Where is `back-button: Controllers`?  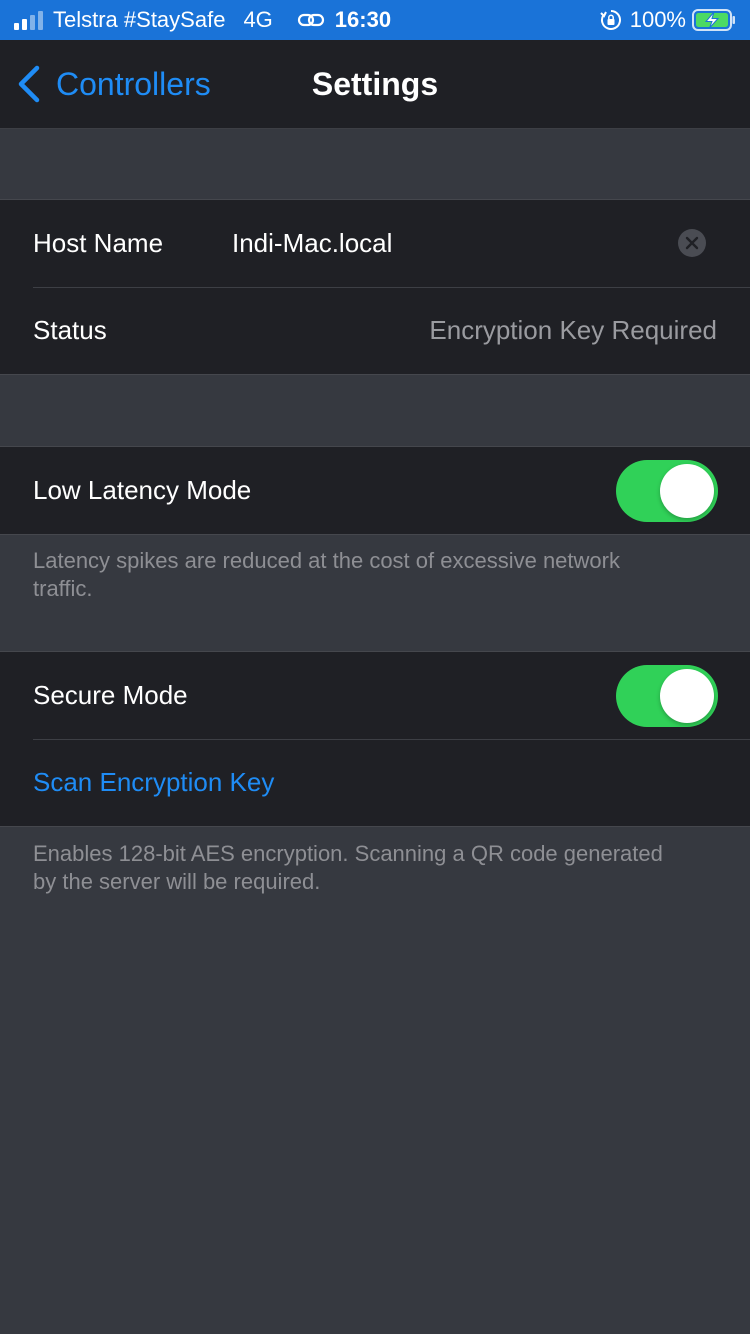
back-button: Controllers is located at coordinates (113, 84).